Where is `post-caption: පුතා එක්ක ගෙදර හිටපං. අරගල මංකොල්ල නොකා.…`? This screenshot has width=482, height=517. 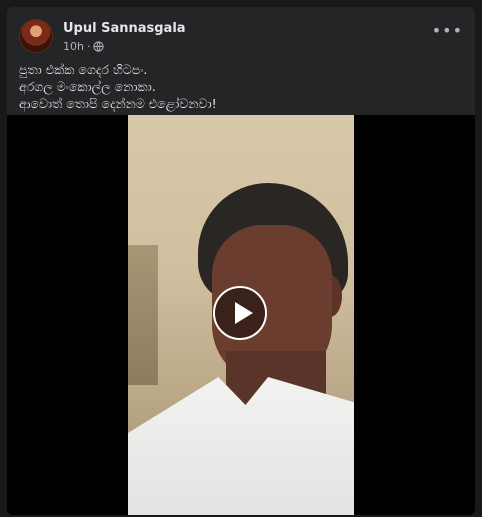
post-caption: පුතා එක්ක ගෙදර හිටපං. අරගල මංකොල්ල නොකා.… is located at coordinates (241, 86).